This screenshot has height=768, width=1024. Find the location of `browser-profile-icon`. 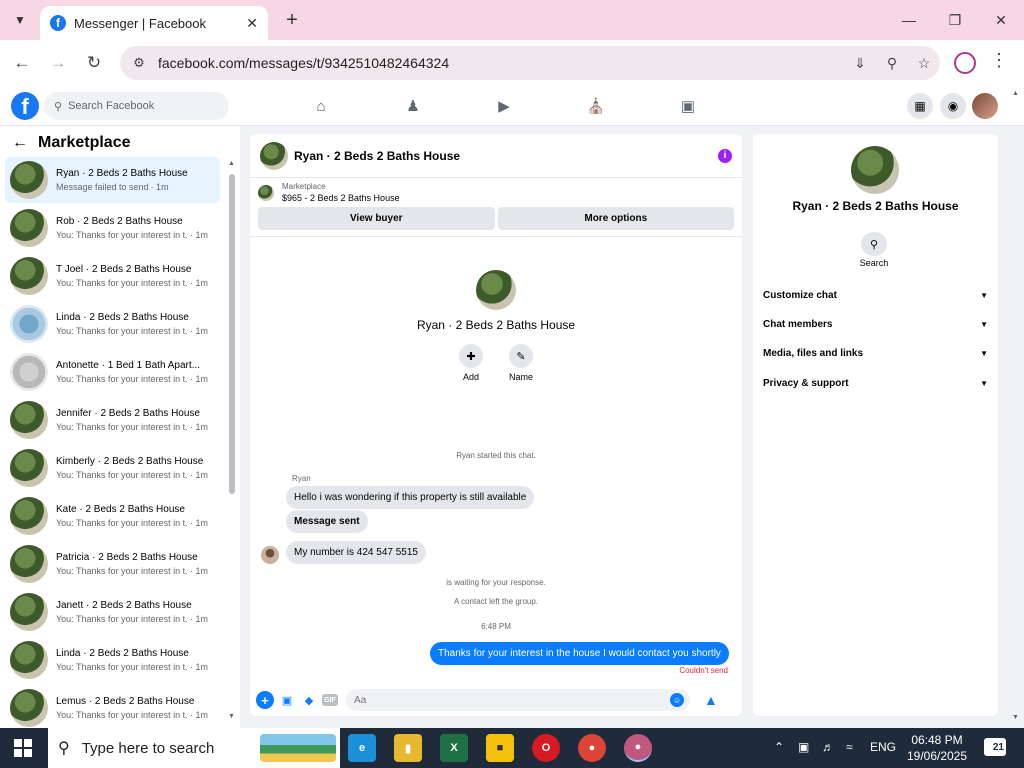

browser-profile-icon is located at coordinates (965, 63).